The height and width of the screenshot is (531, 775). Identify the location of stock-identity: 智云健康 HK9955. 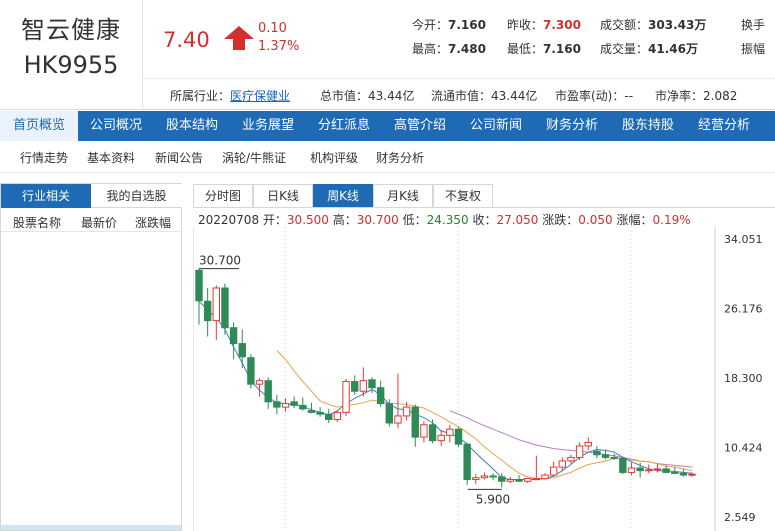
(71, 55).